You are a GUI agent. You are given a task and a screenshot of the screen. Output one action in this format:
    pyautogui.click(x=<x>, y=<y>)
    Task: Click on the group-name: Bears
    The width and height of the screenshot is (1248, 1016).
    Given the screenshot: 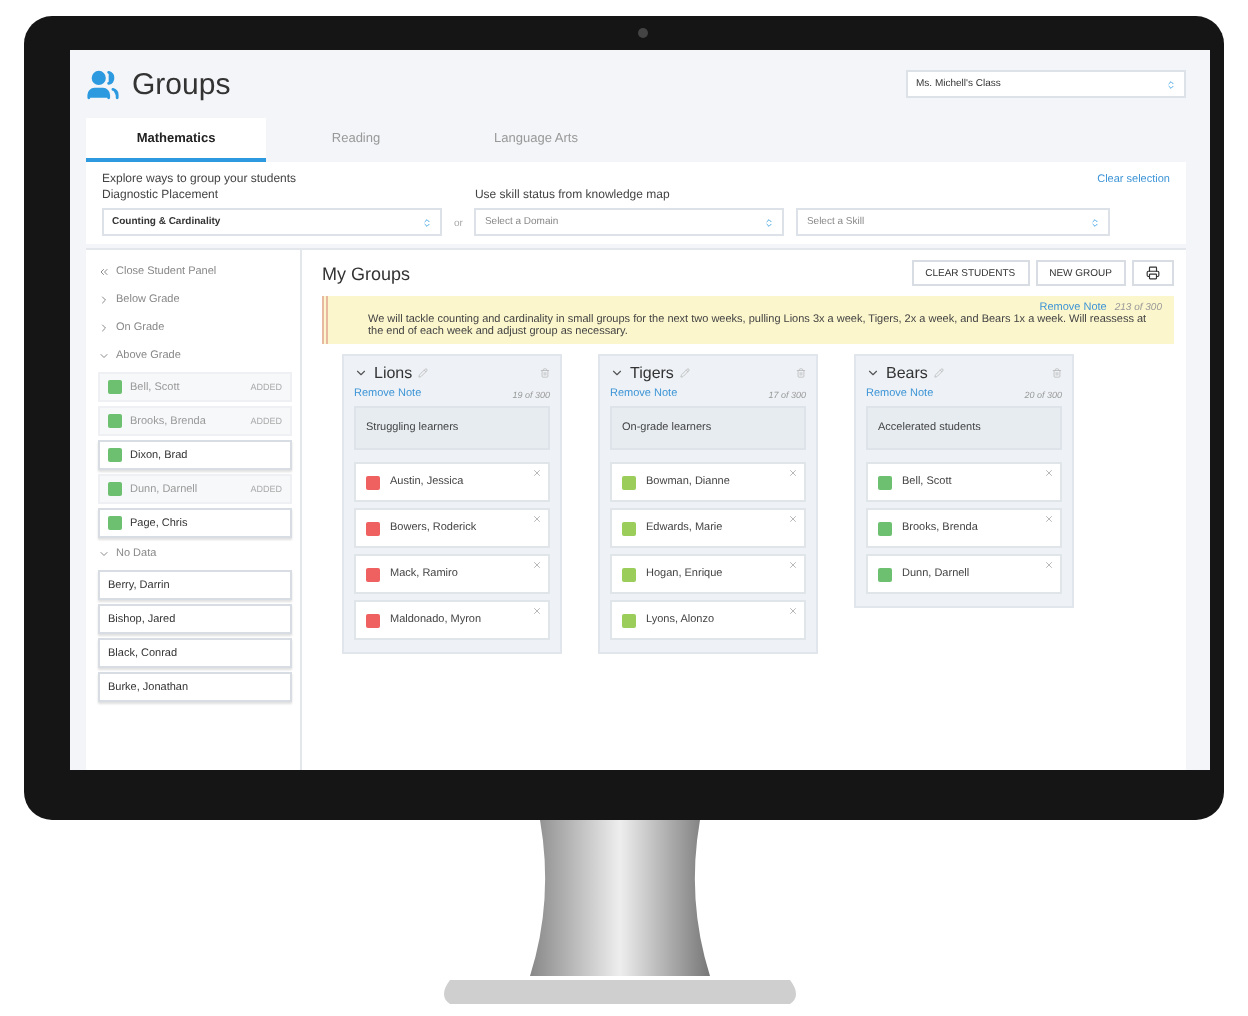 What is the action you would take?
    pyautogui.click(x=907, y=373)
    